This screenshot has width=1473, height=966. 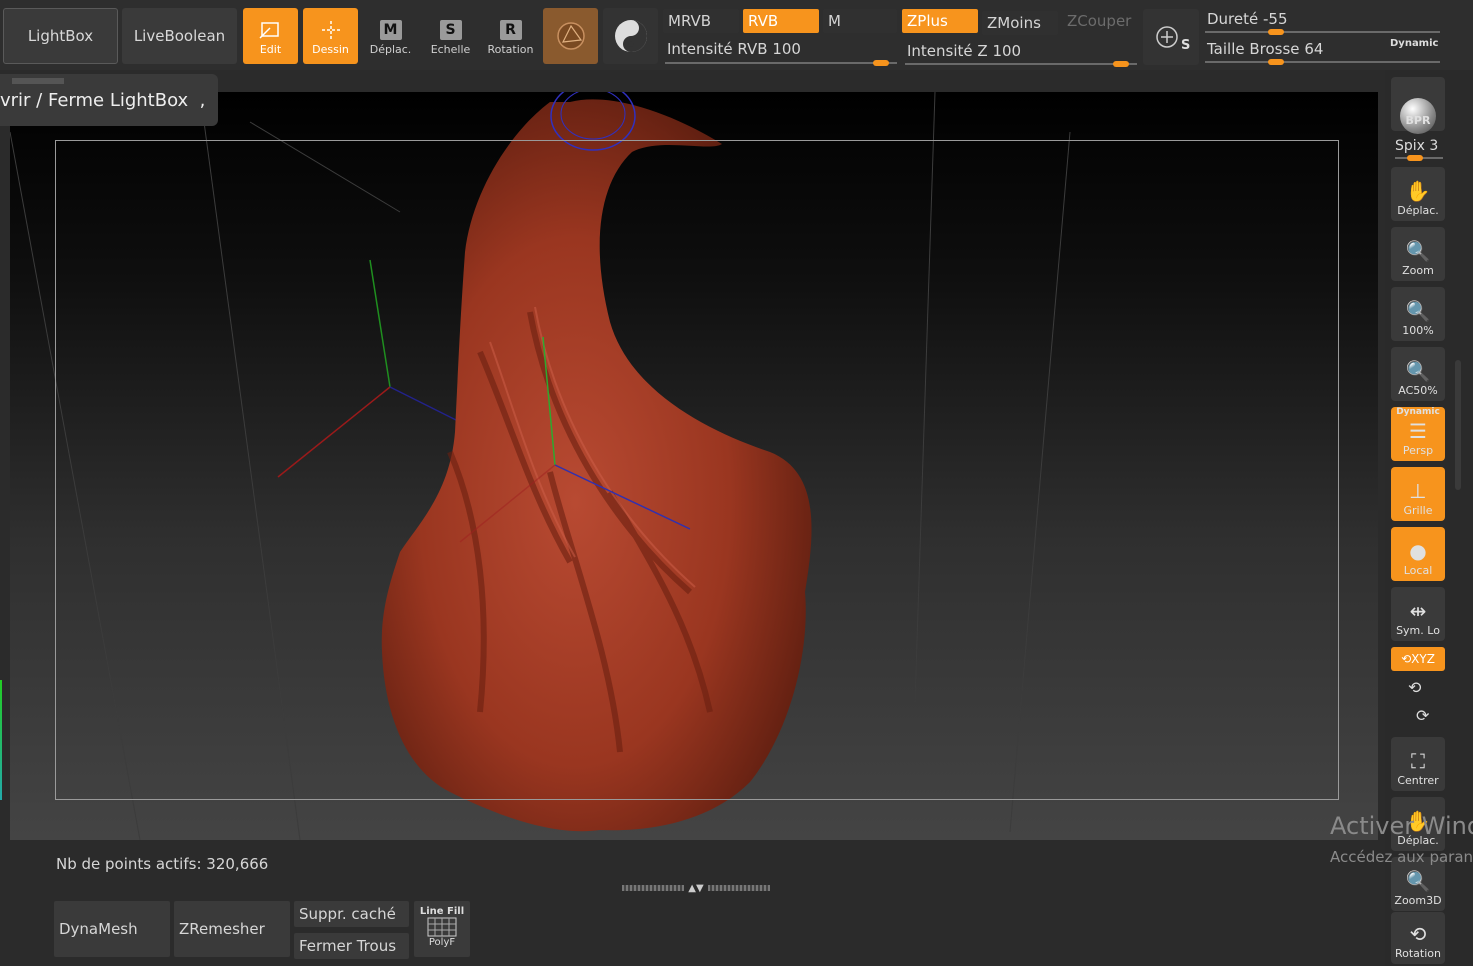 I want to click on lightbox-button: LightBox, so click(x=60, y=36).